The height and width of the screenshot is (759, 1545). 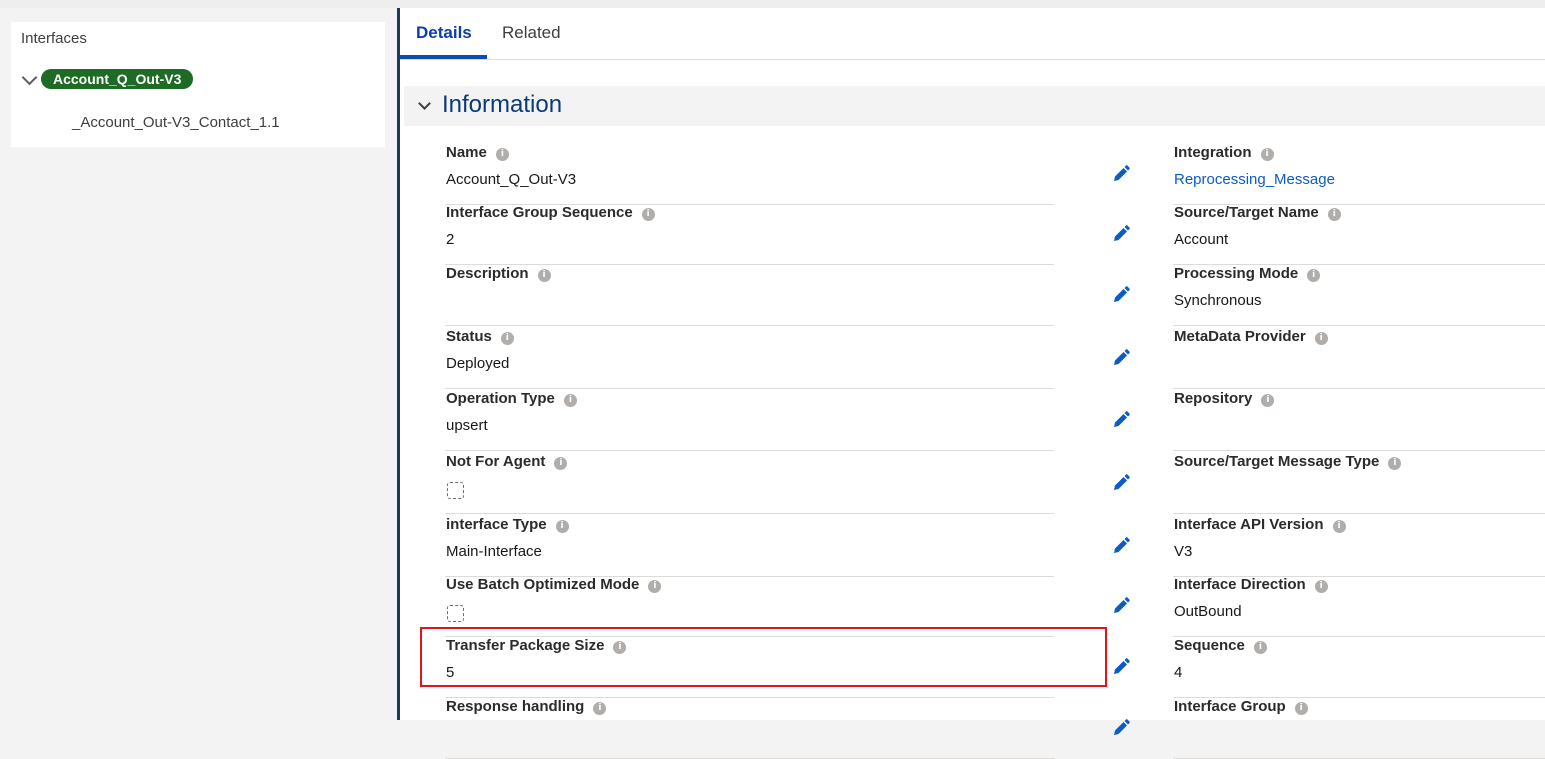 What do you see at coordinates (1254, 179) in the screenshot?
I see `integration-link: Reprocessing_Message` at bounding box center [1254, 179].